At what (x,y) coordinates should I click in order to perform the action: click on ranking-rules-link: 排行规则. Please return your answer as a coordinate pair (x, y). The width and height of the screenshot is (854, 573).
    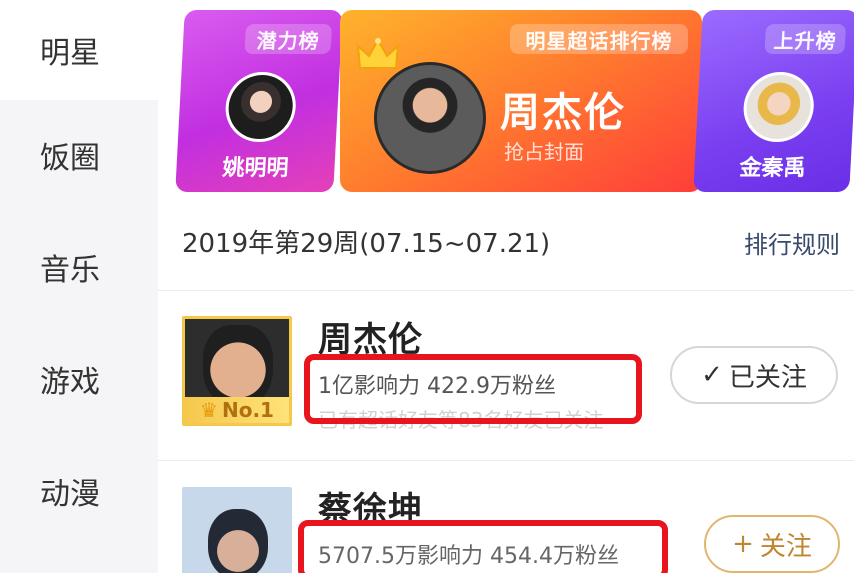
    Looking at the image, I should click on (792, 242).